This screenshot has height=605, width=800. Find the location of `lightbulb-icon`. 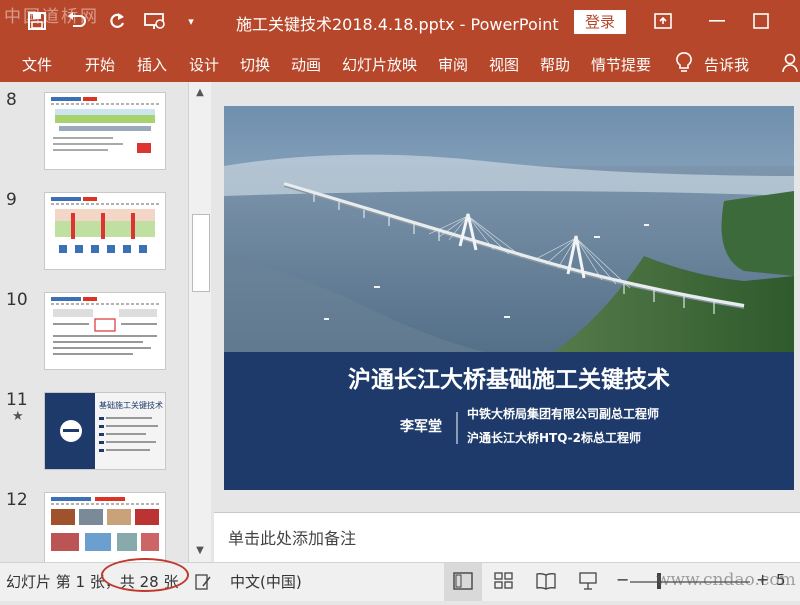

lightbulb-icon is located at coordinates (684, 65).